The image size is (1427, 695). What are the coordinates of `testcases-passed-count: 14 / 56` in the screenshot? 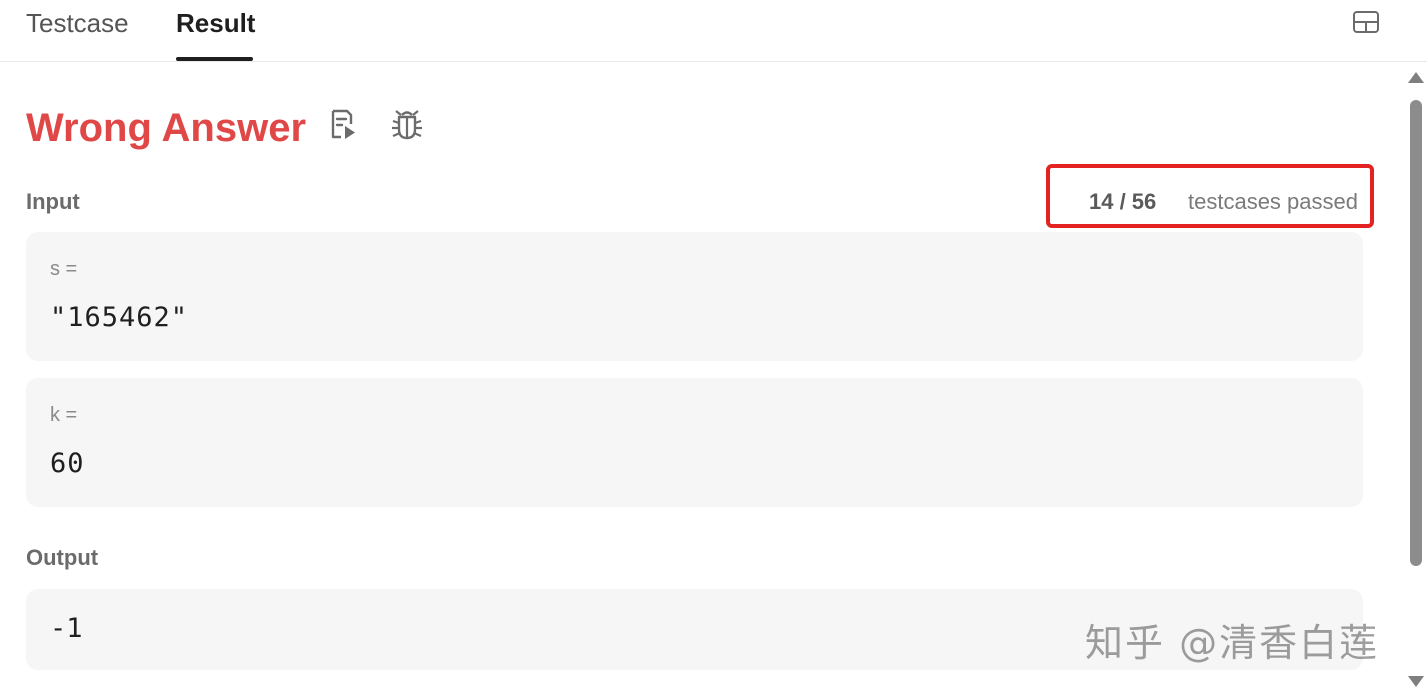 It's located at (1123, 201).